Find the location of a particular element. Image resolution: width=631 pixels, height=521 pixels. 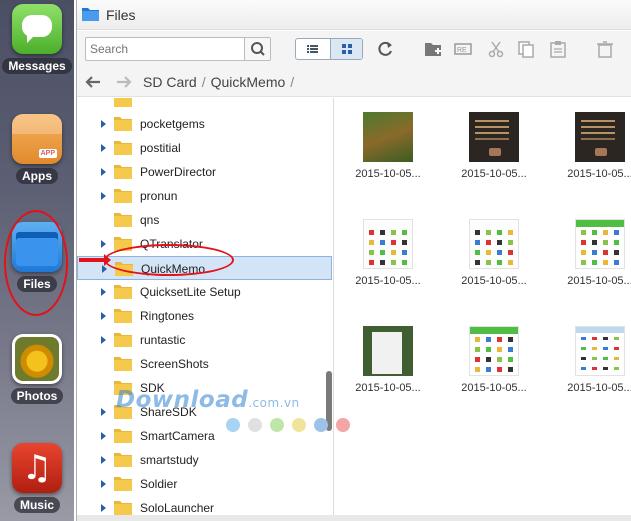

back-arrow-icon is located at coordinates (93, 82).